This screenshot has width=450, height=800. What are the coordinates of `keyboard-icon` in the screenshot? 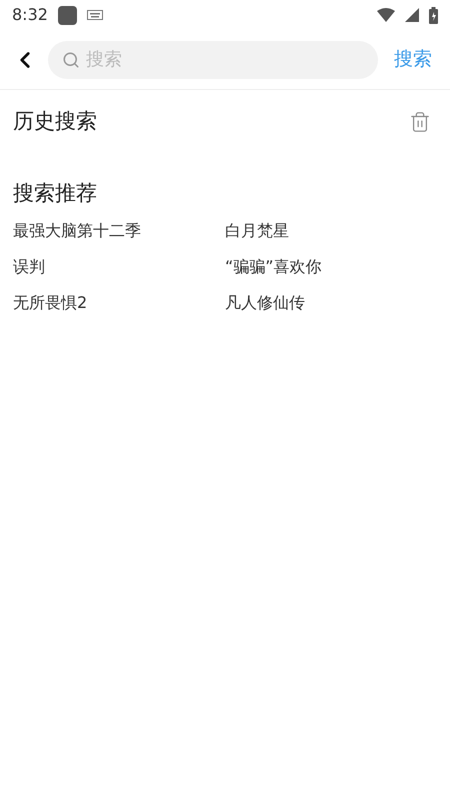 It's located at (94, 15).